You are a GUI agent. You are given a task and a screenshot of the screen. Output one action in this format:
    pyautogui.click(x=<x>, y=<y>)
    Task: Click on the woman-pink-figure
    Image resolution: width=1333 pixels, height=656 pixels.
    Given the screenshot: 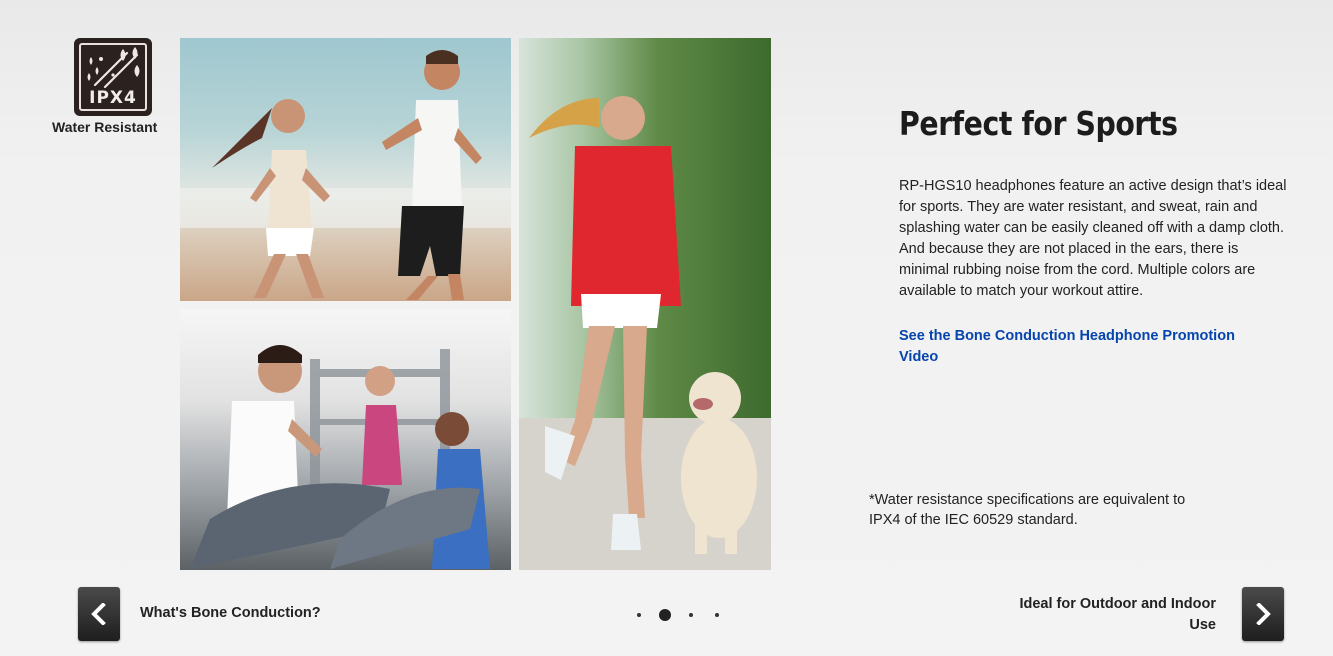 What is the action you would take?
    pyautogui.click(x=382, y=425)
    